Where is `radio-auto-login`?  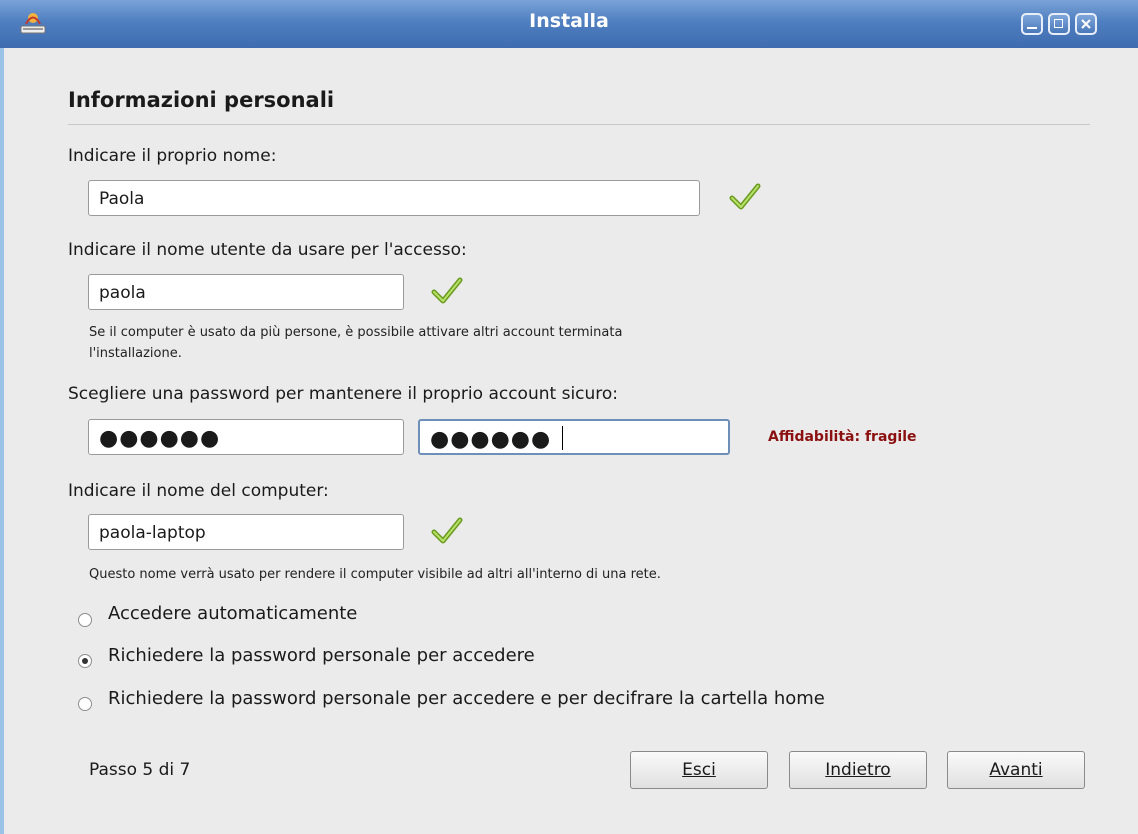
radio-auto-login is located at coordinates (85, 620).